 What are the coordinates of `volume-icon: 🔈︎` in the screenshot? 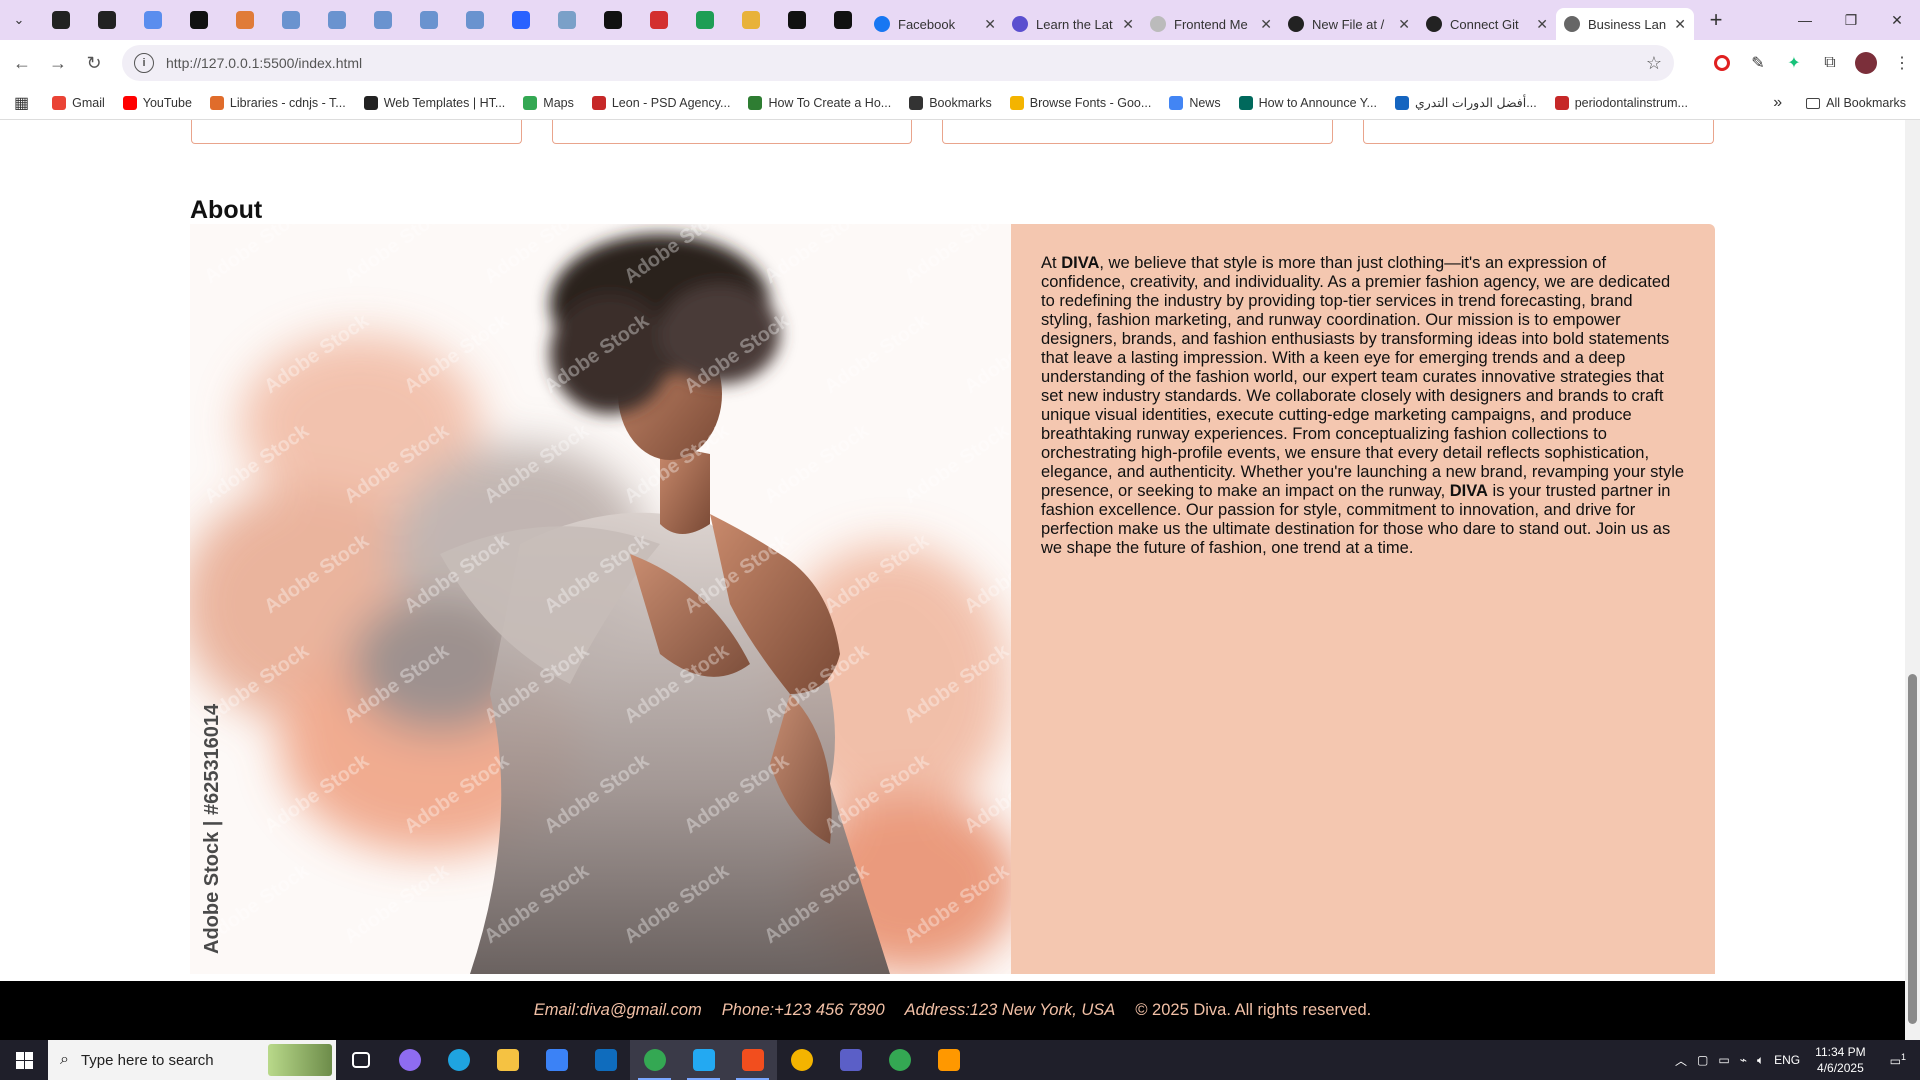 It's located at (1760, 1060).